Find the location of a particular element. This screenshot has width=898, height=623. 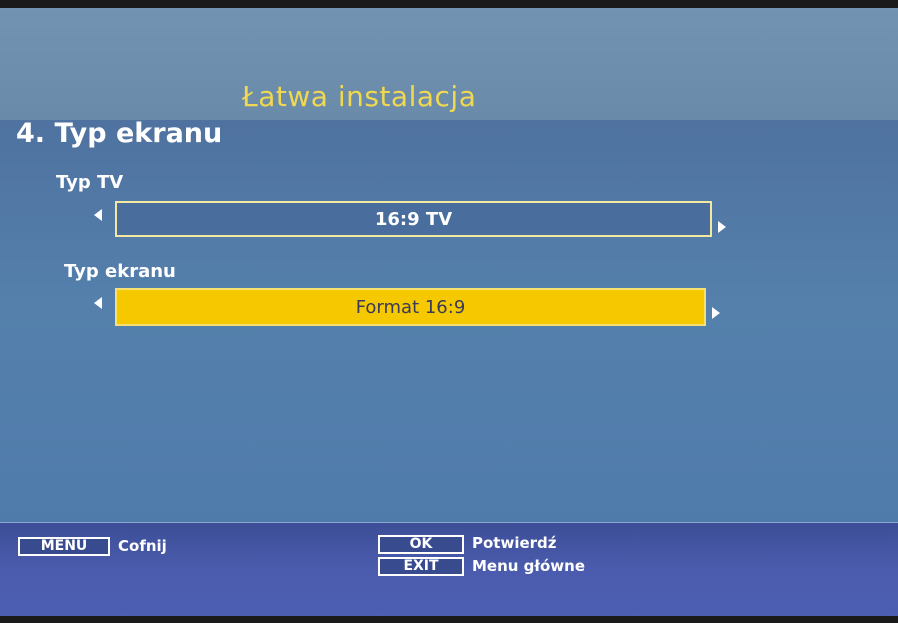

screen-type-next-arrow-icon is located at coordinates (716, 313).